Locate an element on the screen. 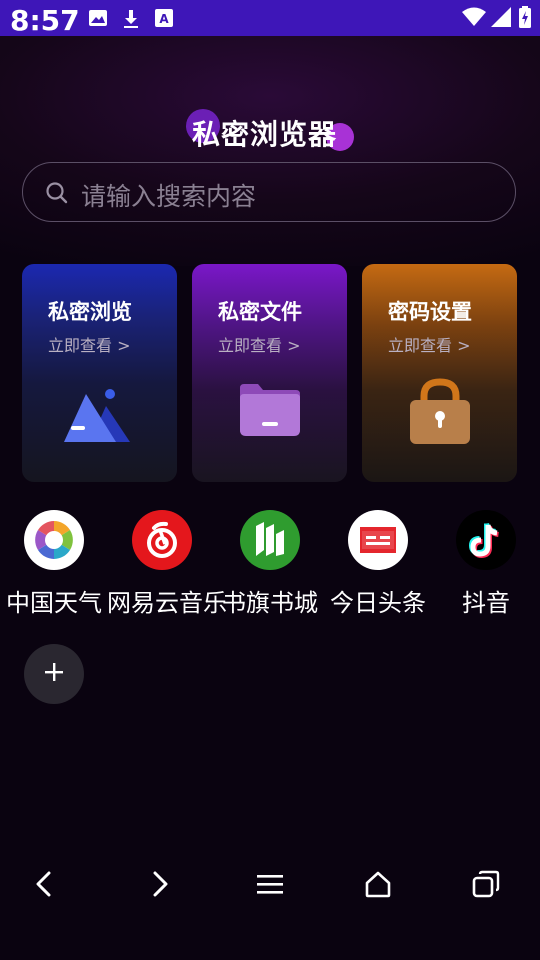 The height and width of the screenshot is (960, 540). weather-pinwheel-icon is located at coordinates (54, 540).